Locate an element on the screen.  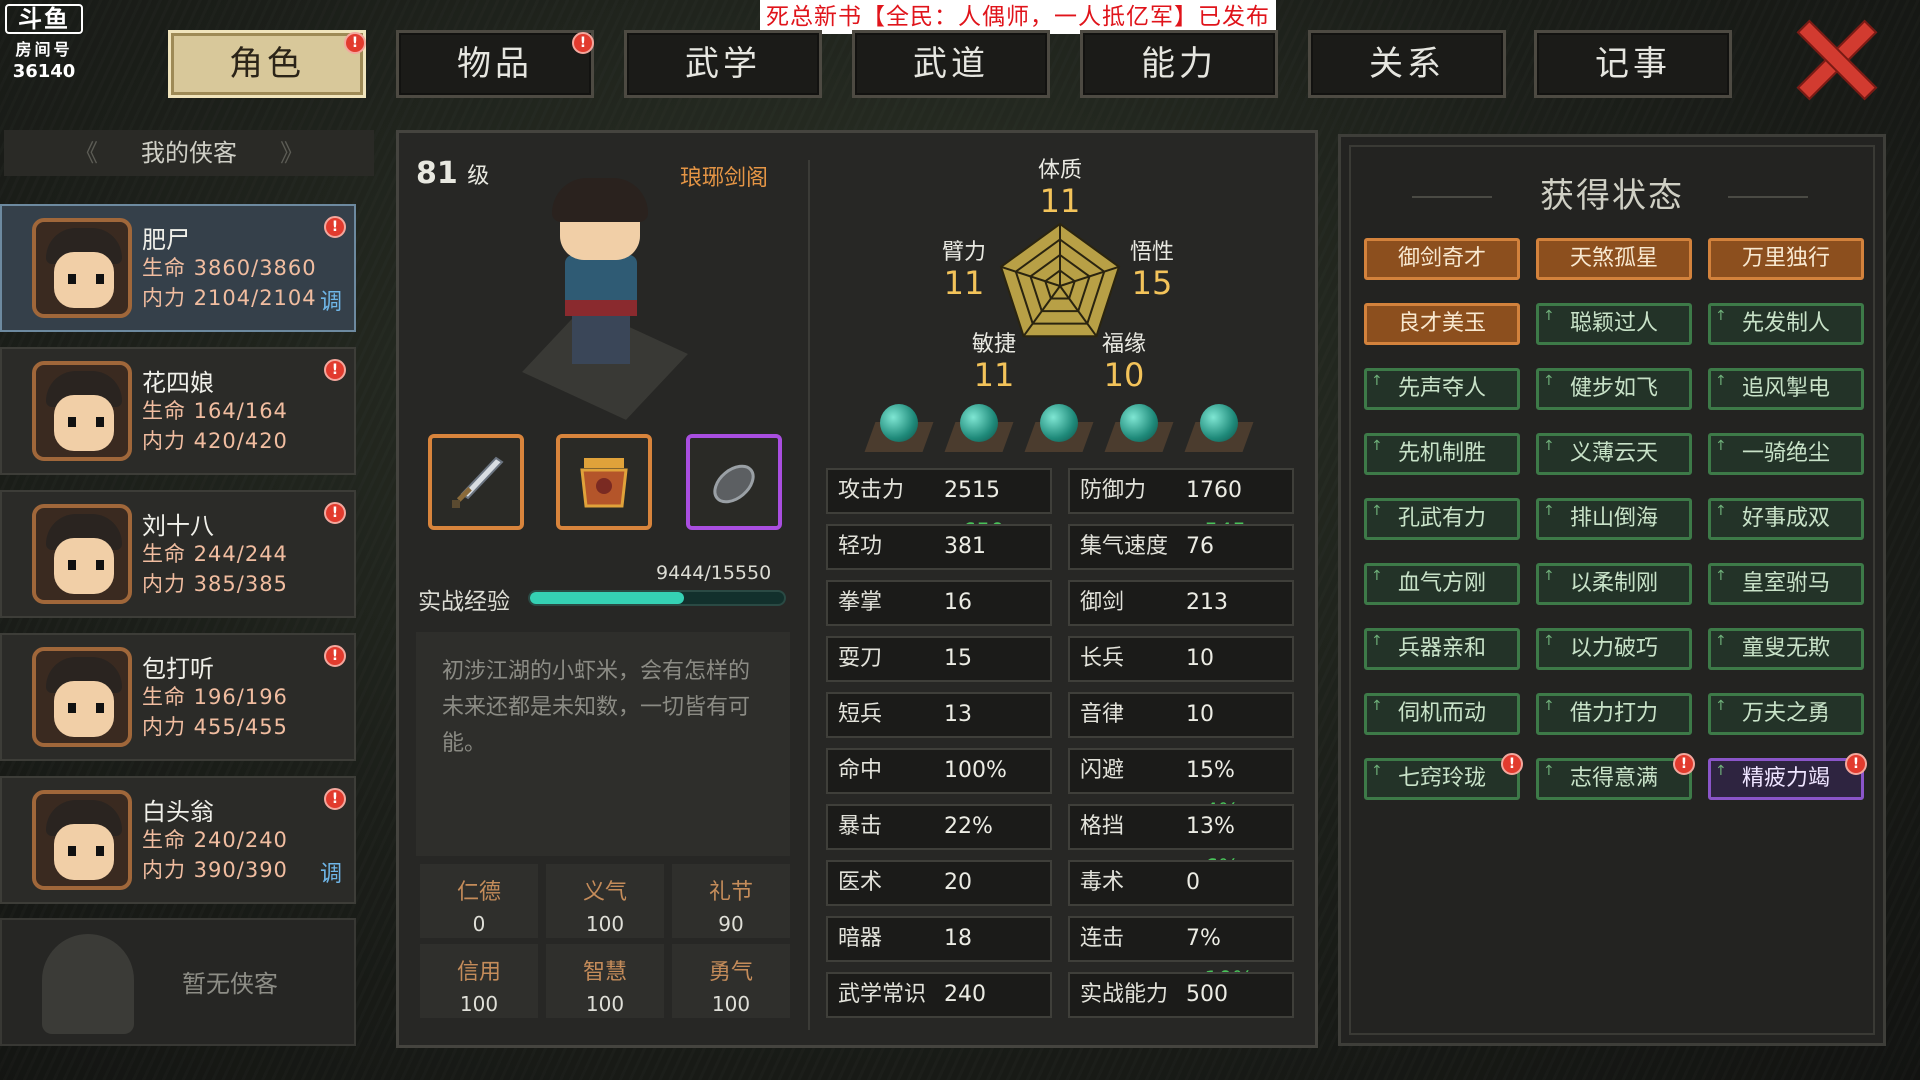
status-tag: ↑ 万夫之勇 is located at coordinates (1786, 714).